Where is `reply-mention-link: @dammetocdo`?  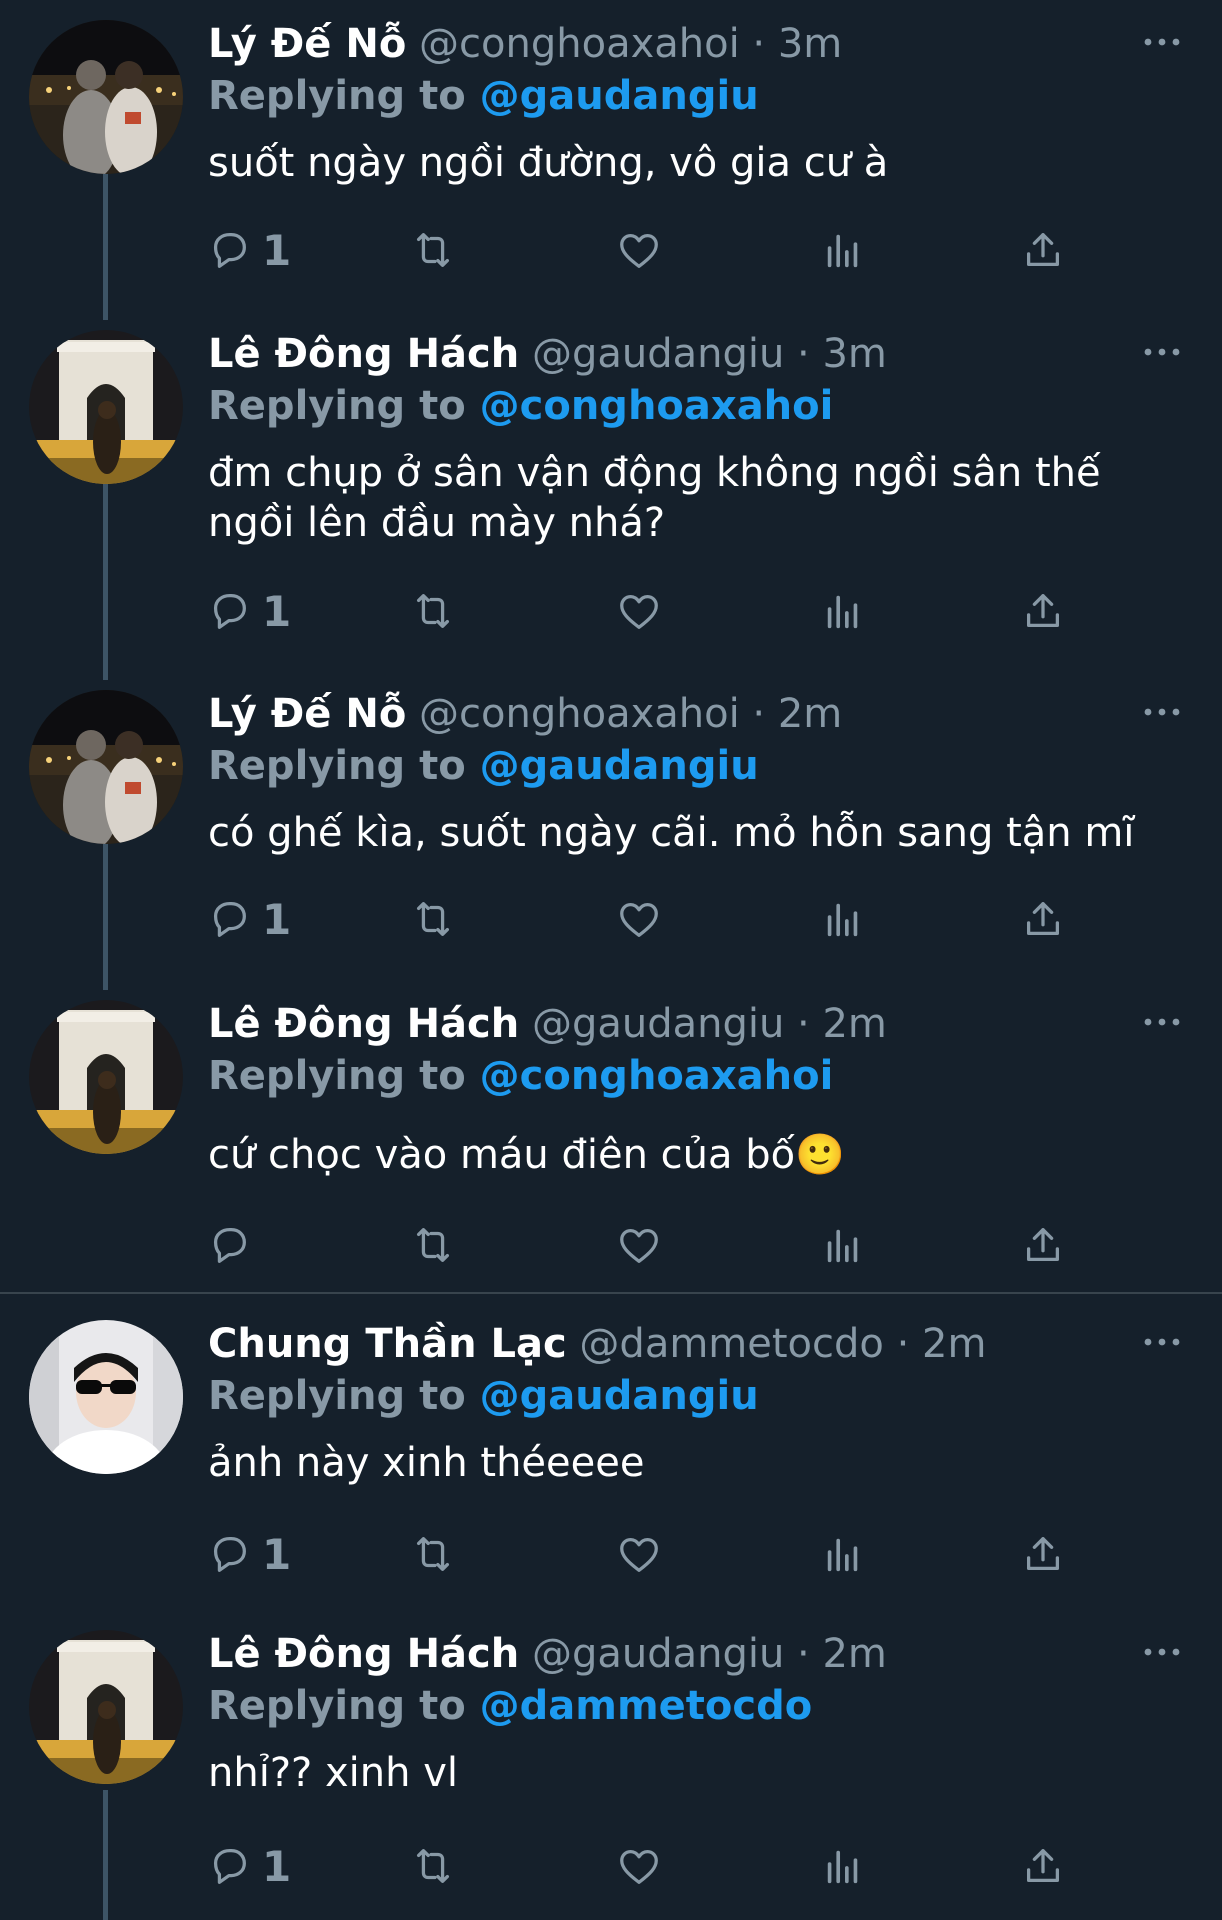 reply-mention-link: @dammetocdo is located at coordinates (646, 1706).